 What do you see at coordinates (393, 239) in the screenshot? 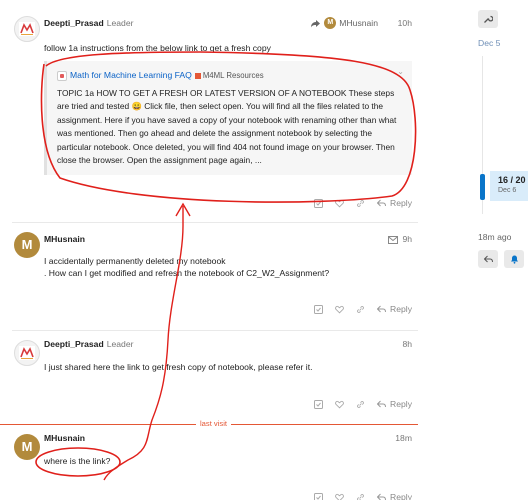
I see `envelope-icon` at bounding box center [393, 239].